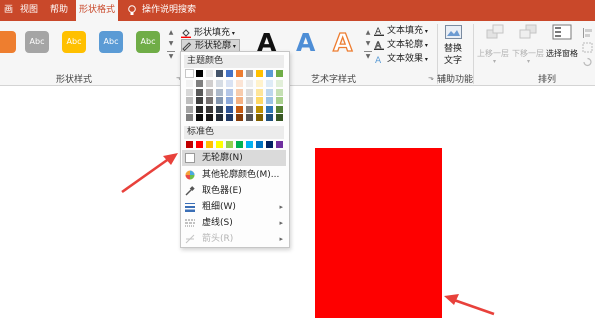 The height and width of the screenshot is (318, 595). I want to click on group-objects-icon, so click(587, 47).